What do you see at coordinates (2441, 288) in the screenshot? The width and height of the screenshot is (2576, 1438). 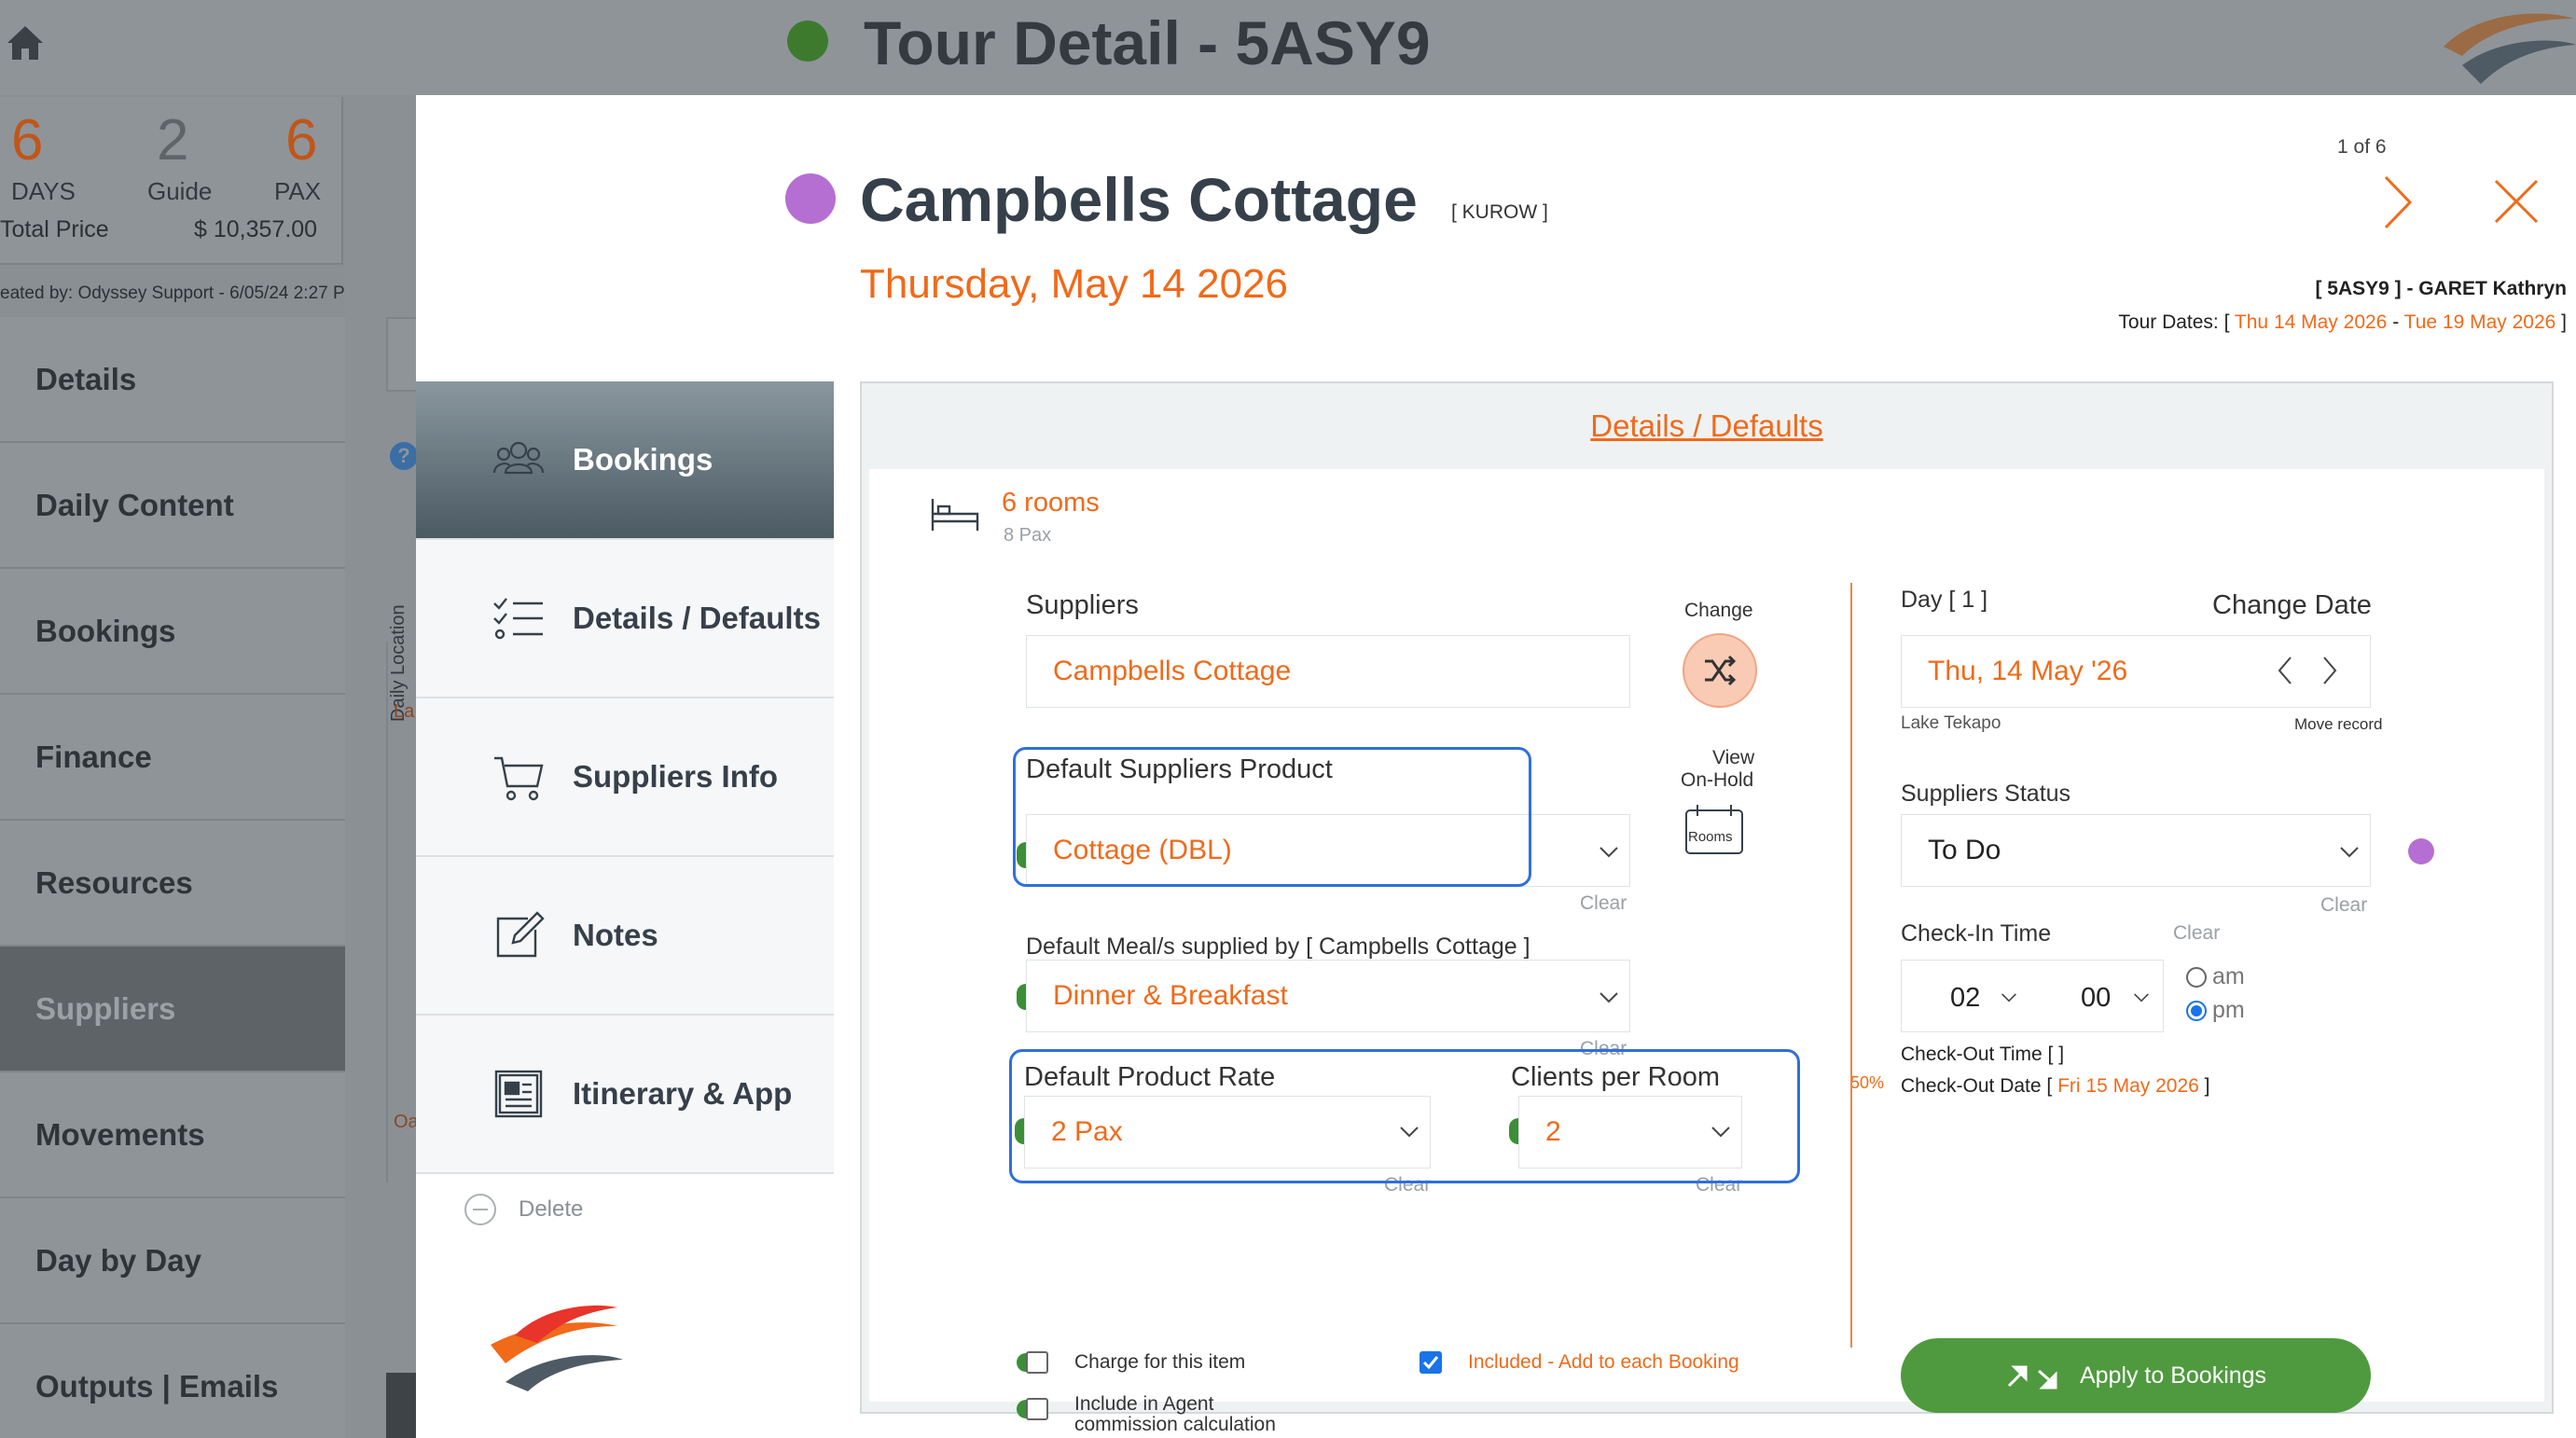 I see `tour-reference: [ 5ASY9 ] - GARET Kathryn` at bounding box center [2441, 288].